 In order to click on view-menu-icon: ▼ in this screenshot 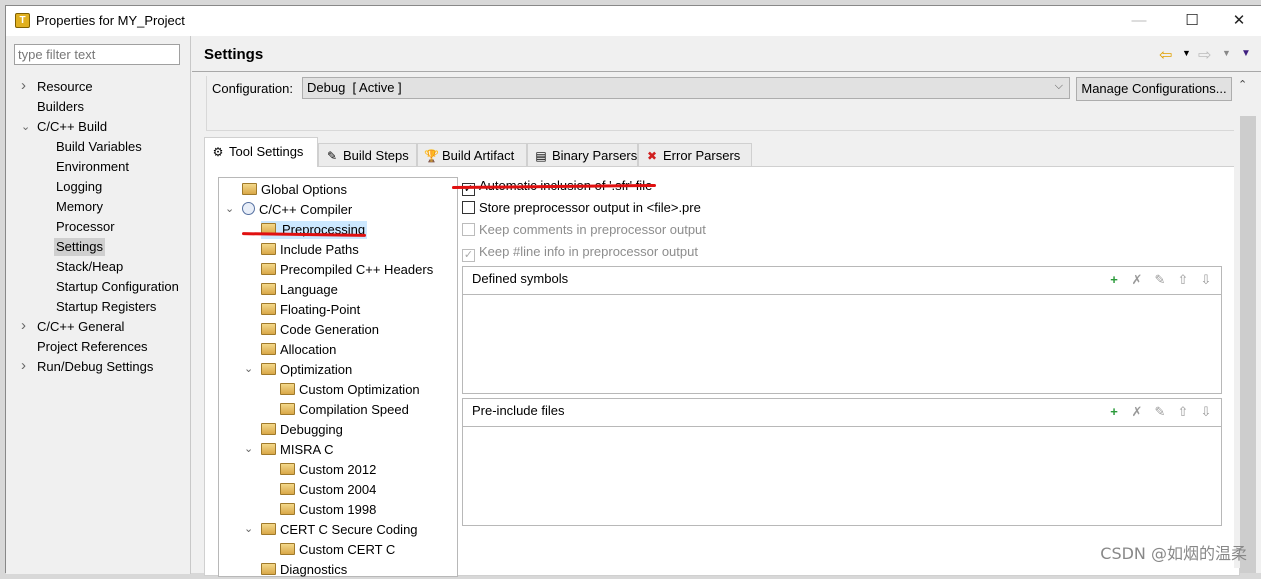, I will do `click(1246, 53)`.